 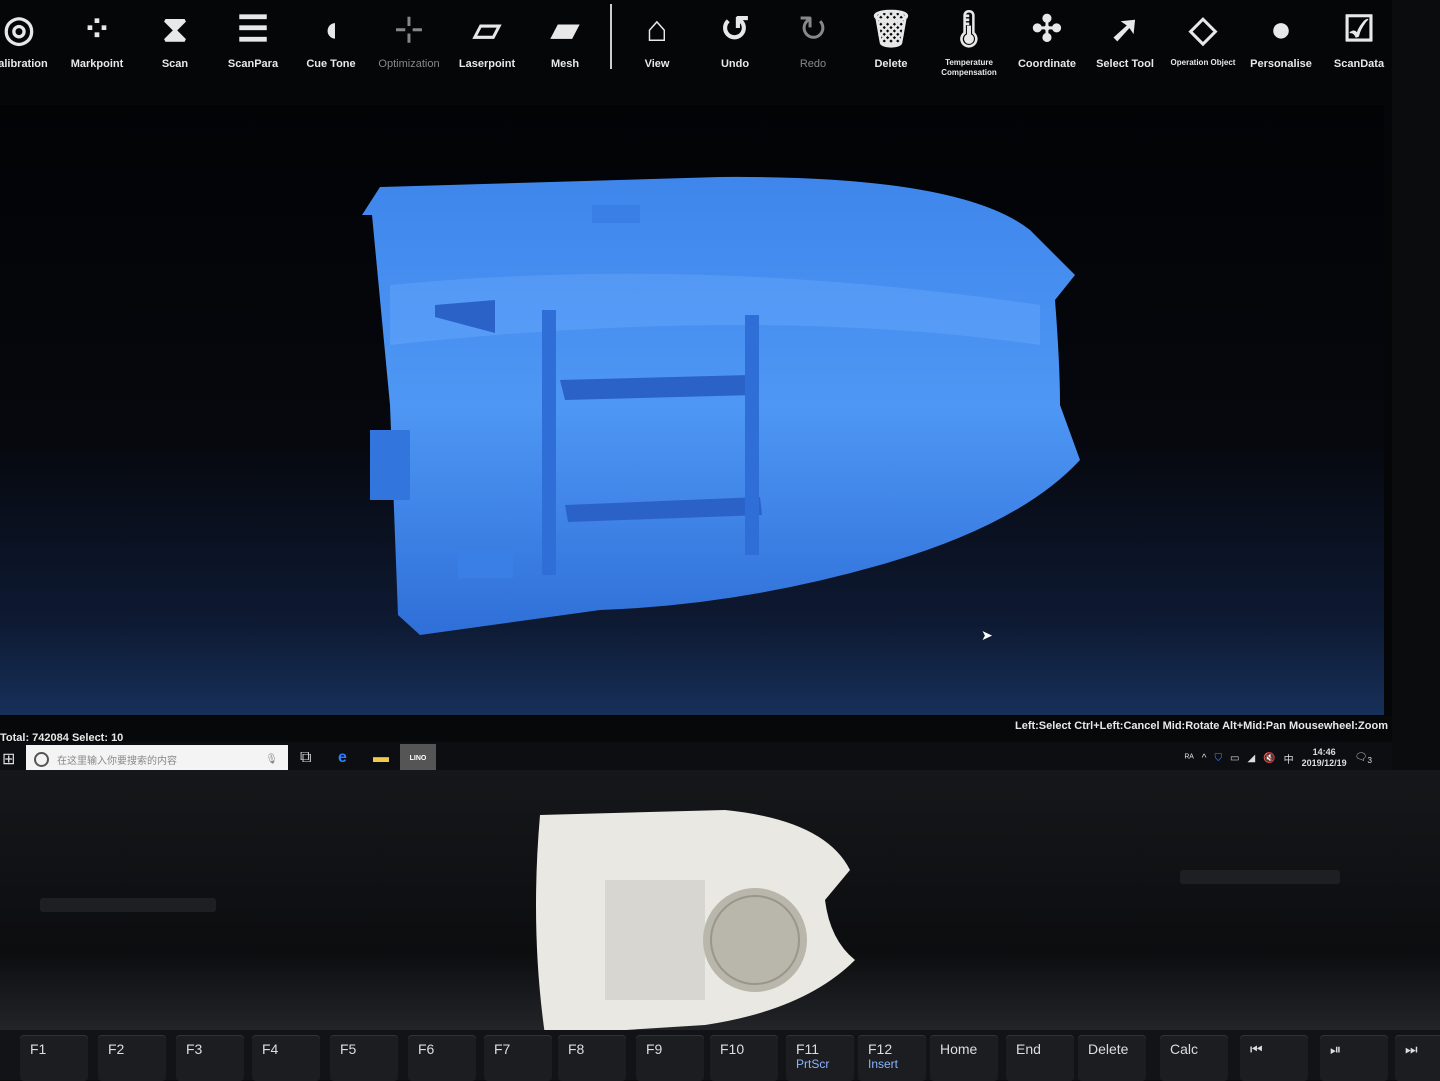 What do you see at coordinates (409, 35) in the screenshot?
I see `toolbar-optimization-button: ⊹ Optimization` at bounding box center [409, 35].